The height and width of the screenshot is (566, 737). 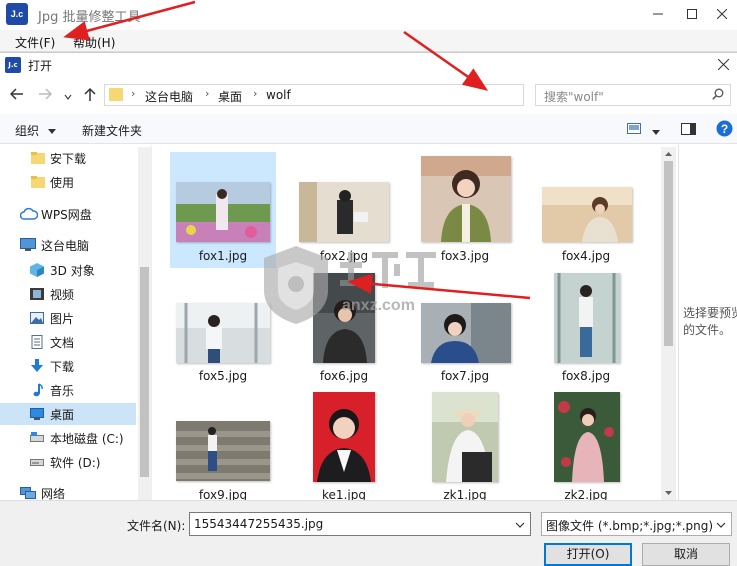 I want to click on sidebar-item-music: 音乐, so click(x=68, y=390).